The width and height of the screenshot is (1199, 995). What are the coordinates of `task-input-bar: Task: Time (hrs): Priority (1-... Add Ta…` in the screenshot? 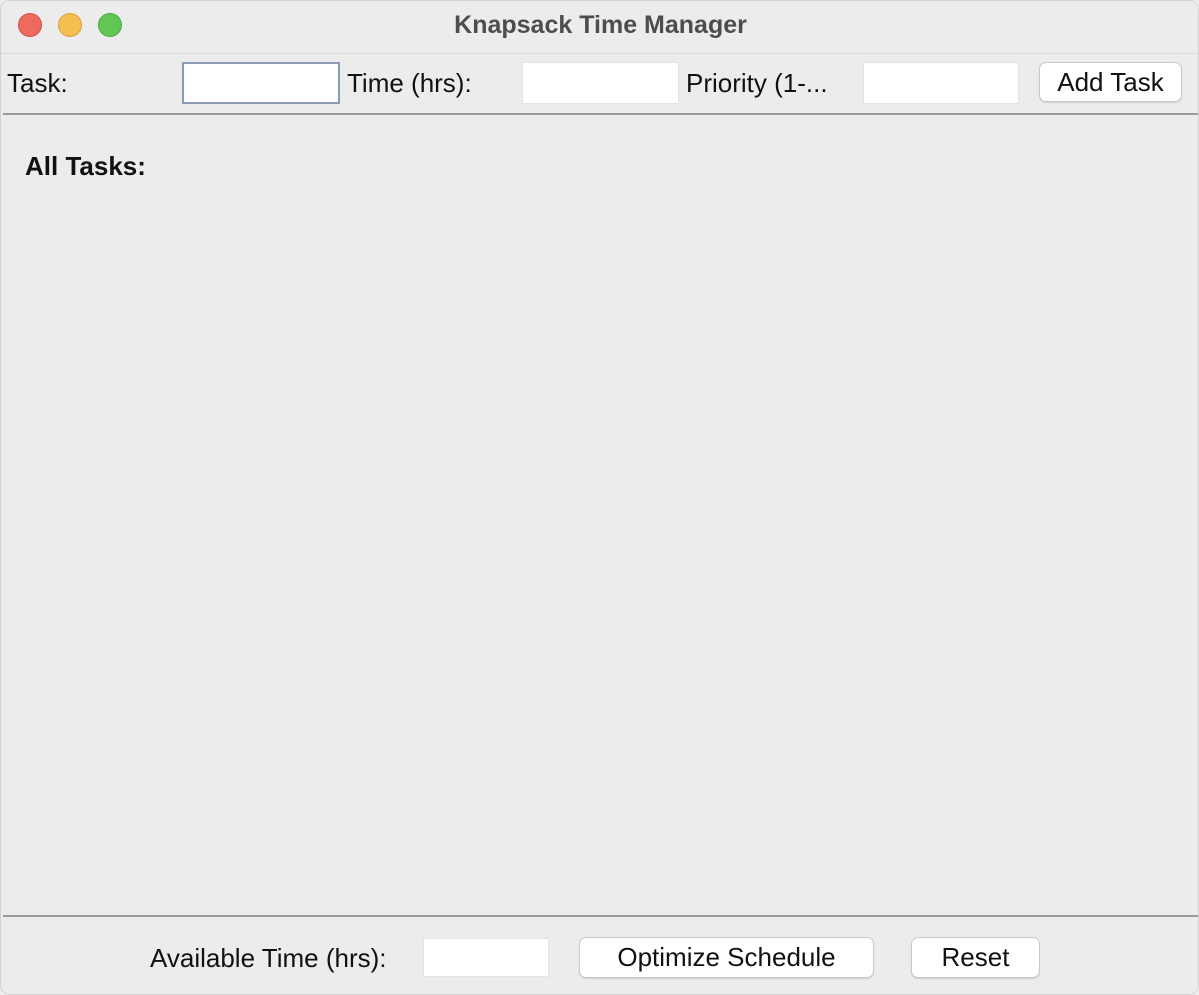 It's located at (599, 82).